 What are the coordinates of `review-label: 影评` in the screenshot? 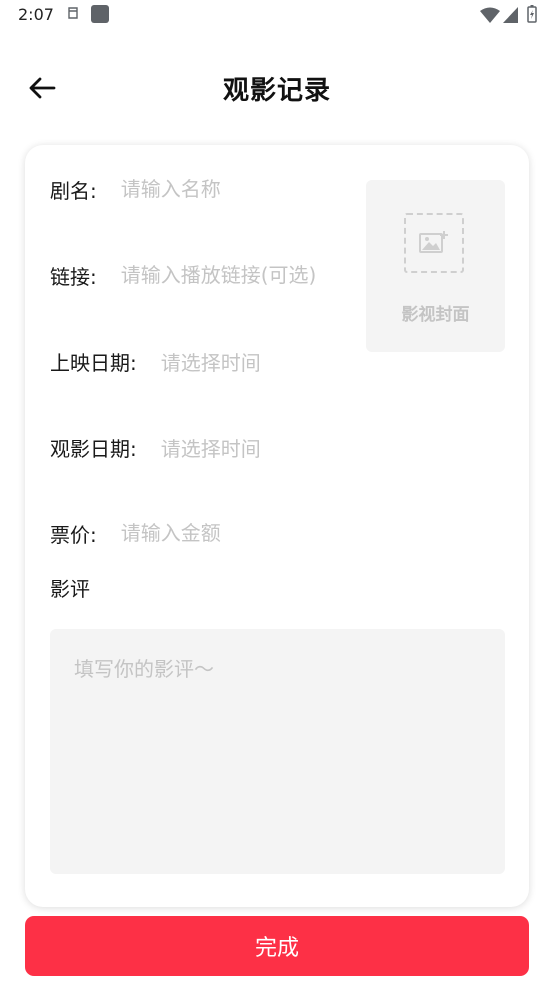 It's located at (70, 589).